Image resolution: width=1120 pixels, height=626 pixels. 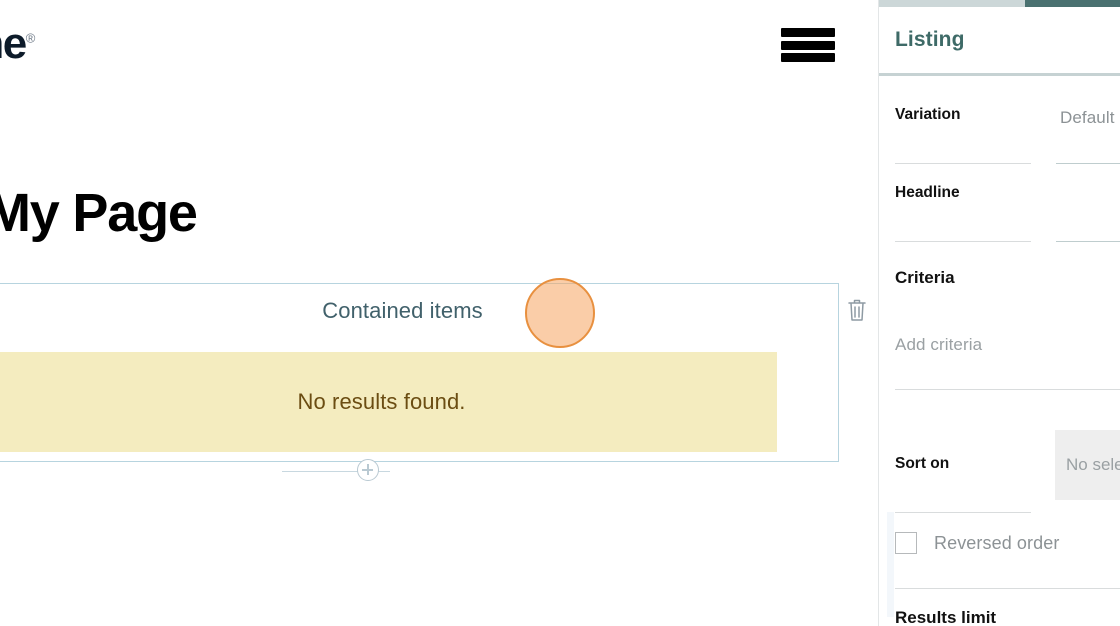 I want to click on field-headline-underline, so click(x=963, y=241).